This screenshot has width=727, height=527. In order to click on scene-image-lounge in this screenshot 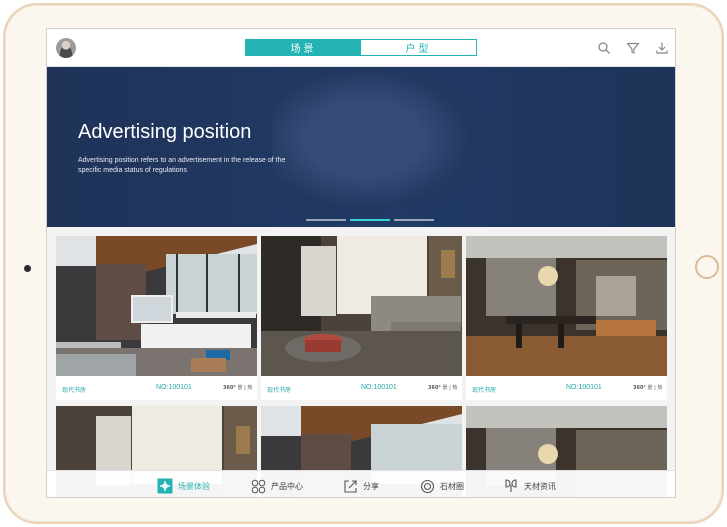, I will do `click(361, 306)`.